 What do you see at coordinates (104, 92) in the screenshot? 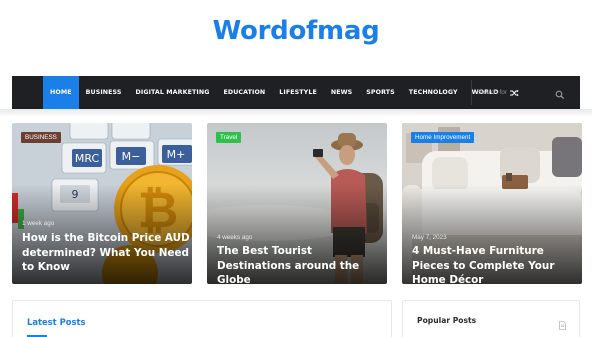
I see `nav-item-business: BUSINESS` at bounding box center [104, 92].